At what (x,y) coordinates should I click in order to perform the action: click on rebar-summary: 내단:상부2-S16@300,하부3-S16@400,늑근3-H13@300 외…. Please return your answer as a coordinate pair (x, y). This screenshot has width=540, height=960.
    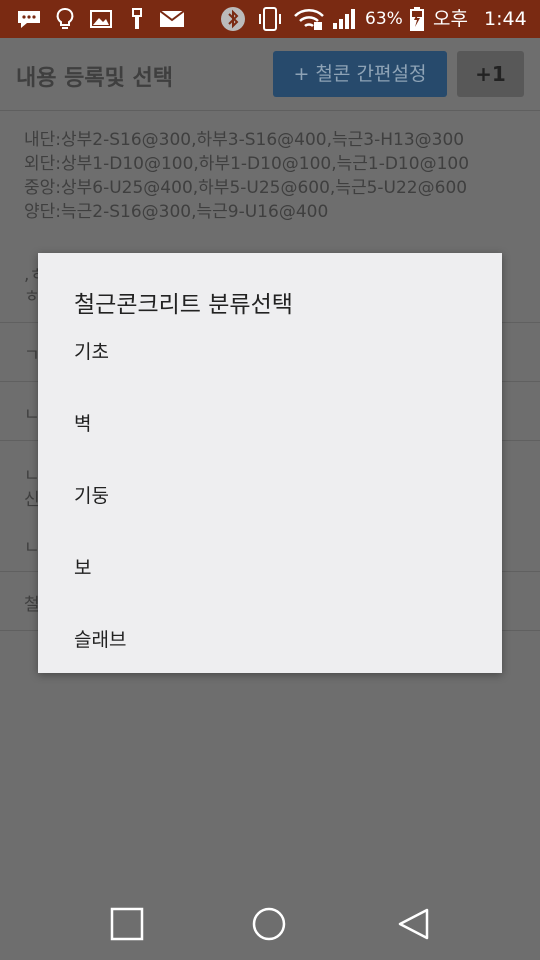
    Looking at the image, I should click on (270, 167).